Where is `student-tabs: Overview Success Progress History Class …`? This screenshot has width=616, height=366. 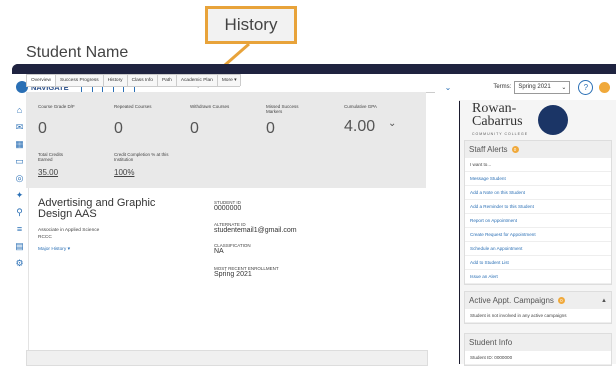
student-tabs: Overview Success Progress History Class … is located at coordinates (134, 80).